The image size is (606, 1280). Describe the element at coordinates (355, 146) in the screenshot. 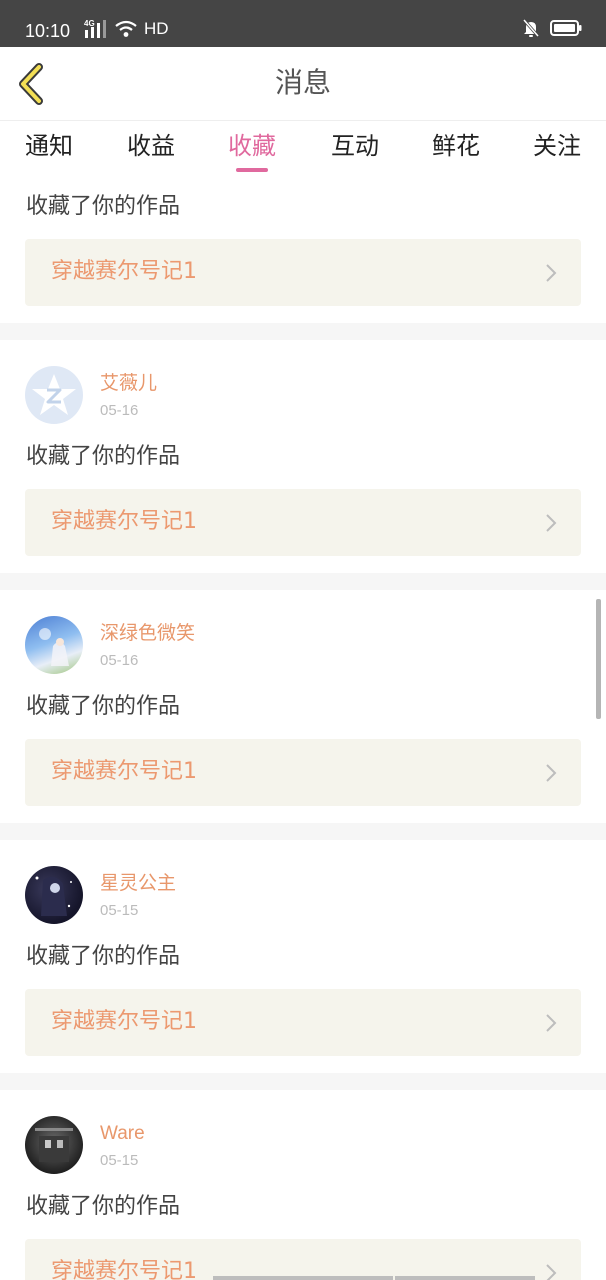

I see `tab-interactions: 互动` at that location.